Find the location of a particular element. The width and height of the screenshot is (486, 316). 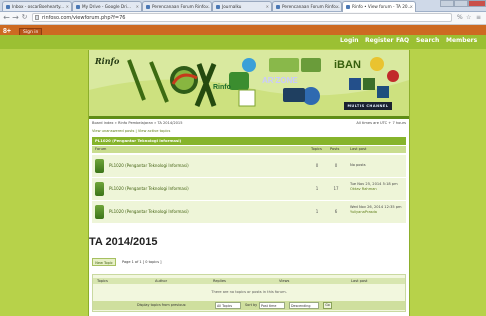

translate-icon: % is located at coordinates (460, 17).